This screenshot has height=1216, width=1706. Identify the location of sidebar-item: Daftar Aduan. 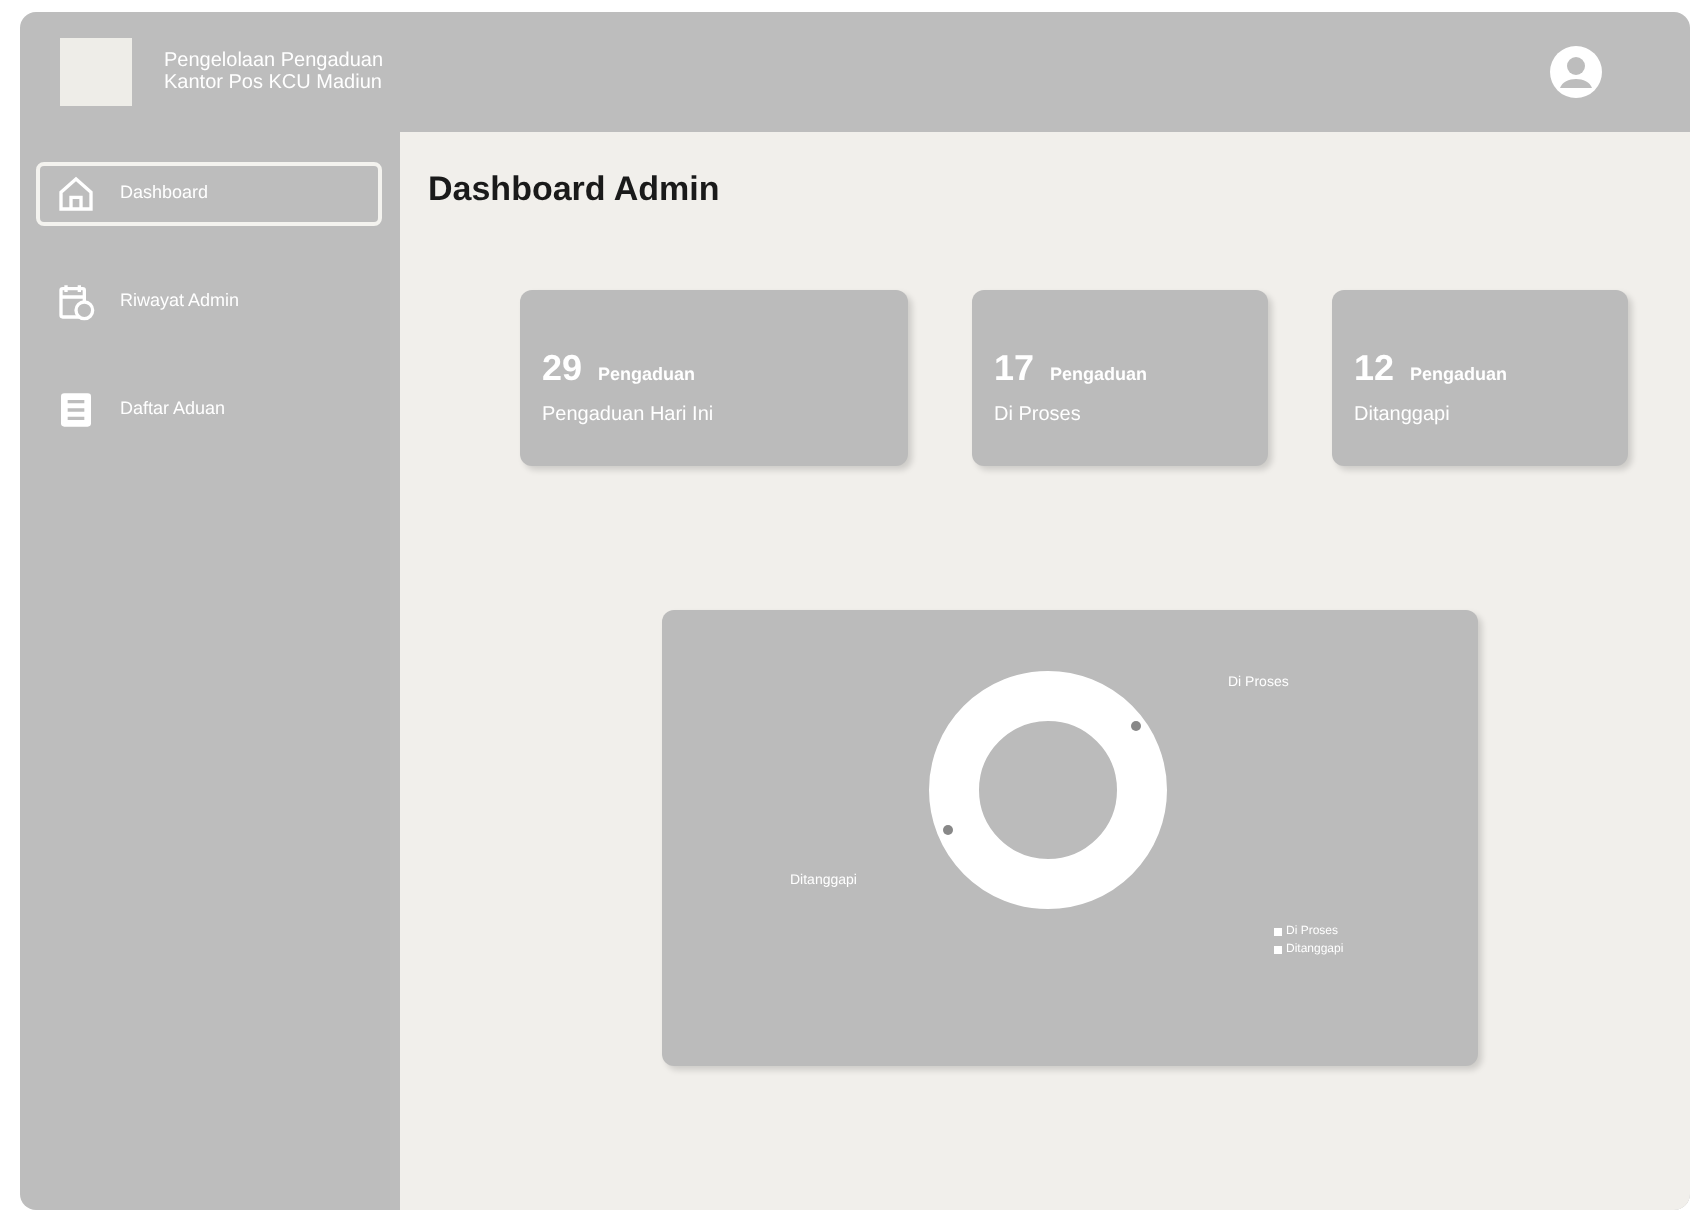
(209, 410).